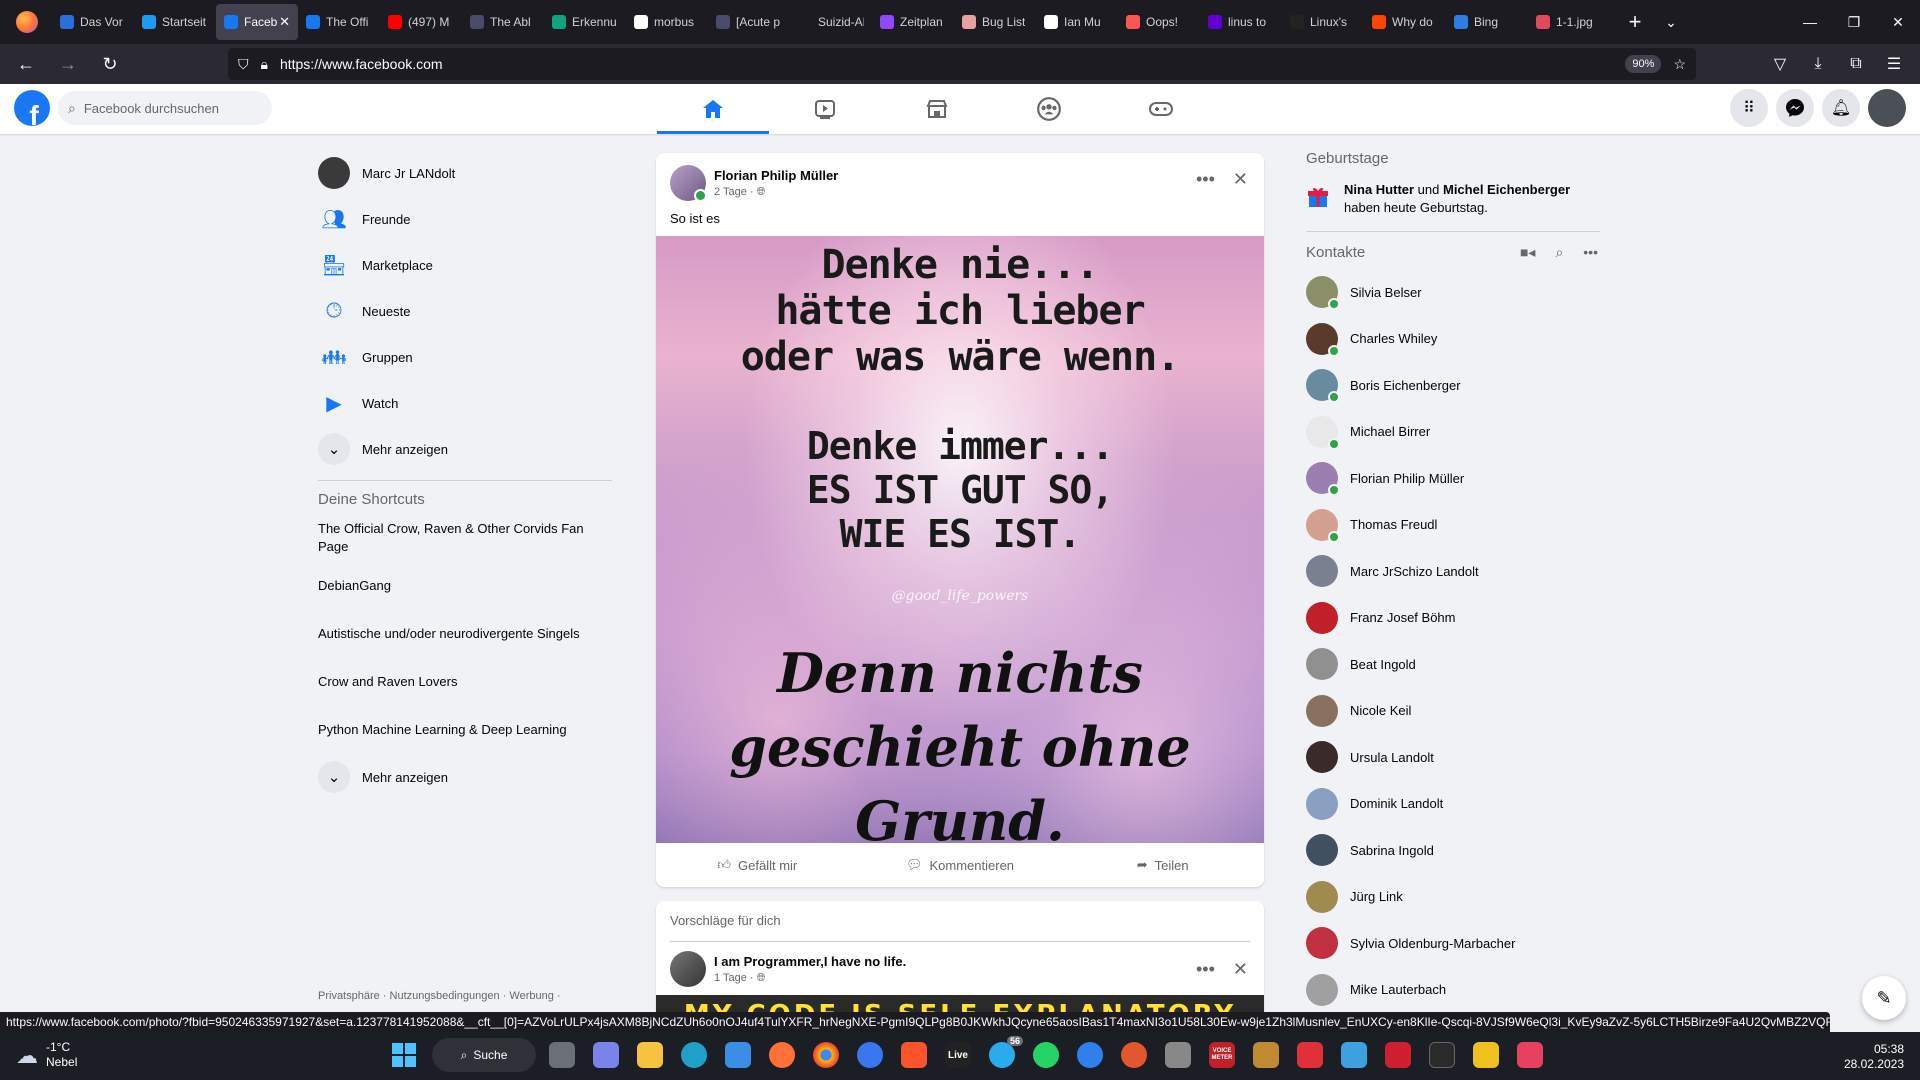  I want to click on notifications-bell-icon: 🔔︎, so click(1841, 108).